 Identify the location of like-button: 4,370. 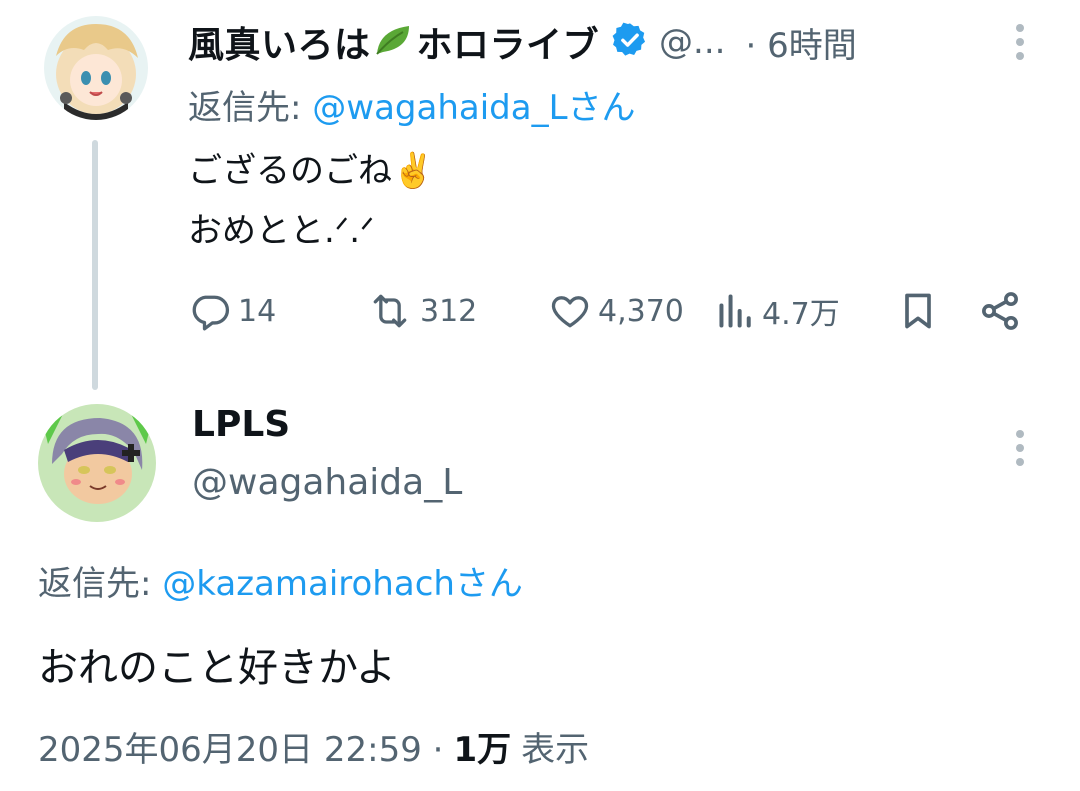
(616, 311).